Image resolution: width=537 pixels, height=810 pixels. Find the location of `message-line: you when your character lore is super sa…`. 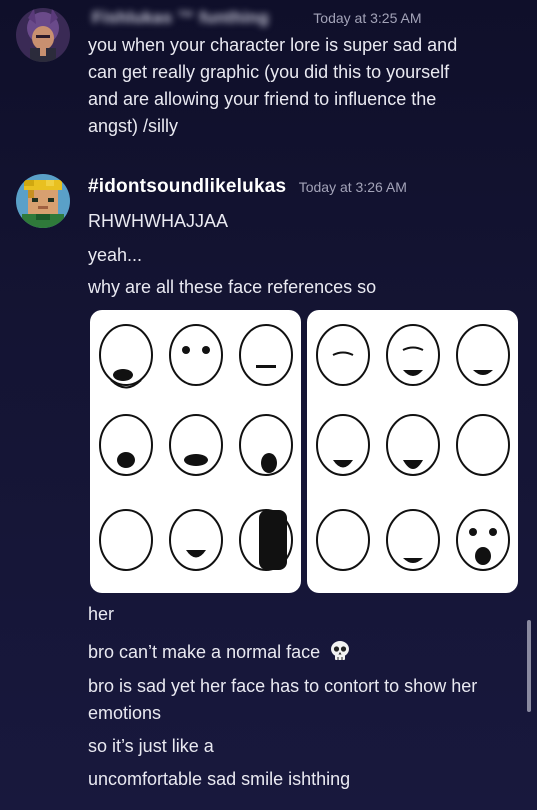

message-line: you when your character lore is super sa… is located at coordinates (273, 45).